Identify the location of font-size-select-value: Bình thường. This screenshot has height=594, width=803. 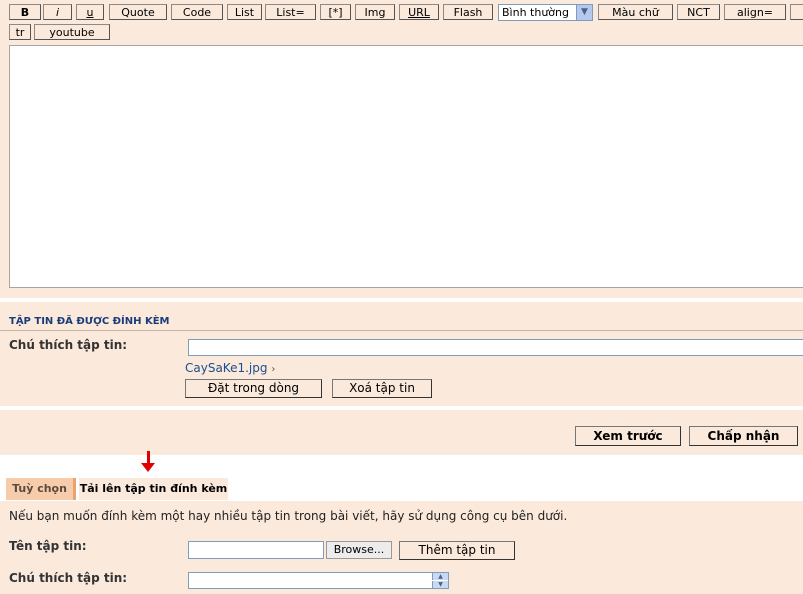
(535, 12).